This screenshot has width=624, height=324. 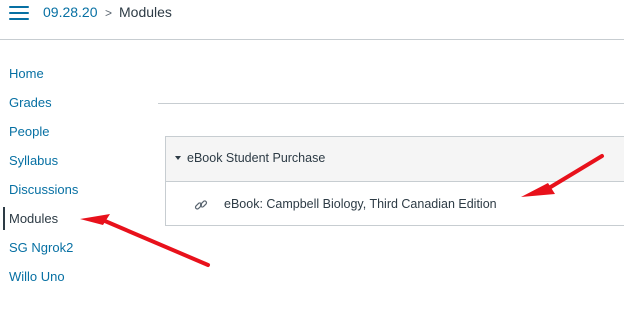 I want to click on sidebar-item-discussions: Discussions, so click(x=75, y=189).